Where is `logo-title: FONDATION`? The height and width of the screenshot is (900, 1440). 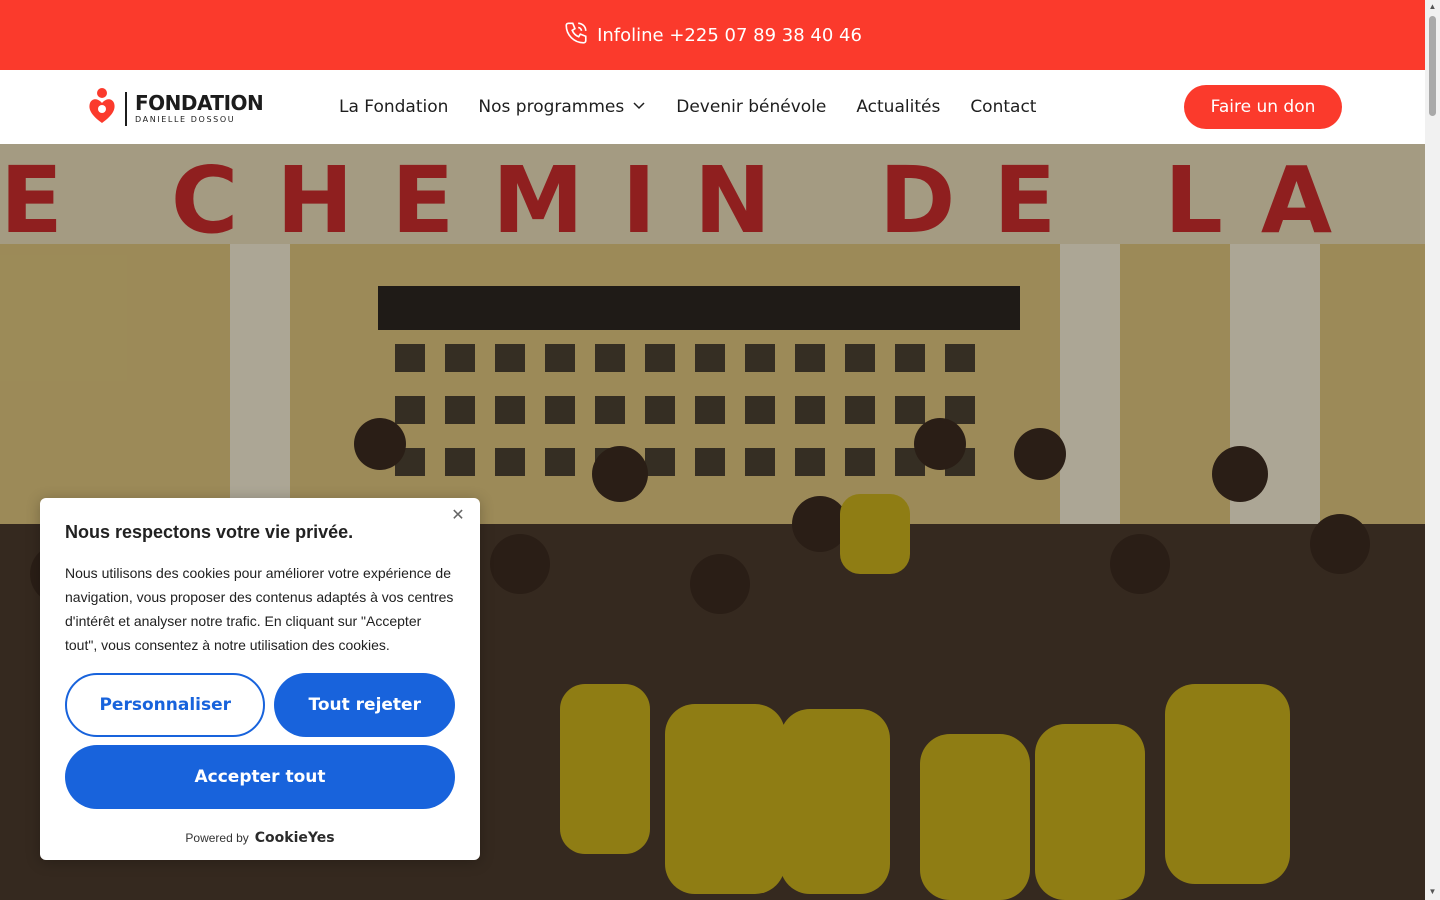 logo-title: FONDATION is located at coordinates (199, 103).